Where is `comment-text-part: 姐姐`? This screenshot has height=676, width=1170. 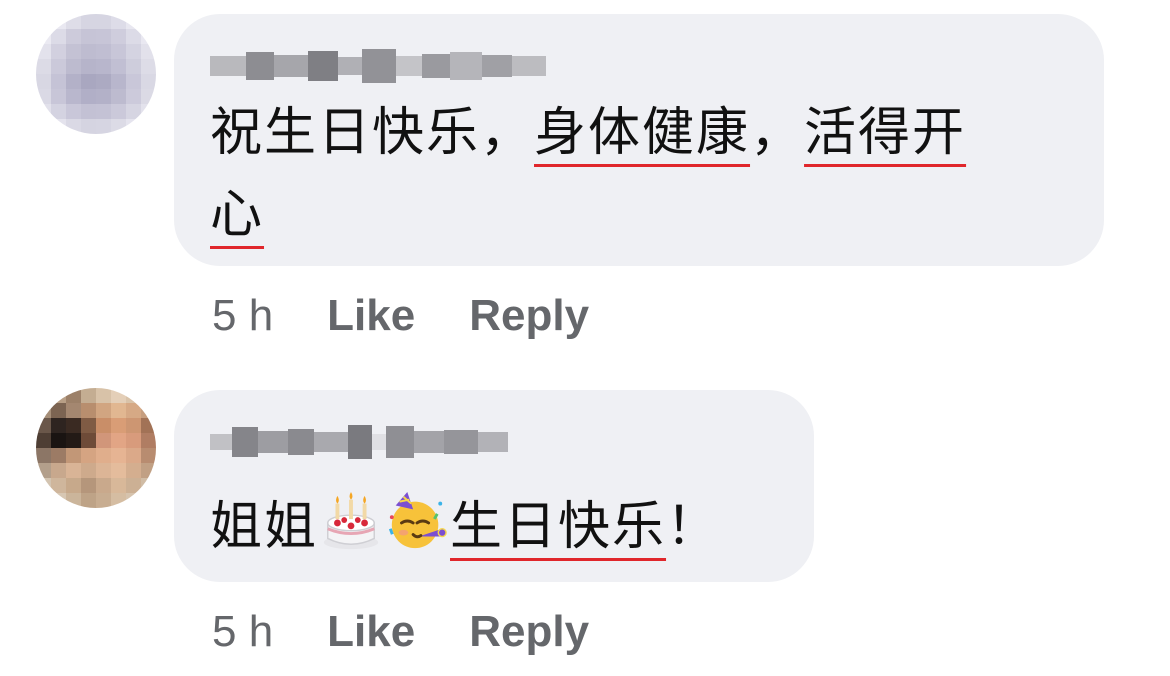
comment-text-part: 姐姐 is located at coordinates (264, 527).